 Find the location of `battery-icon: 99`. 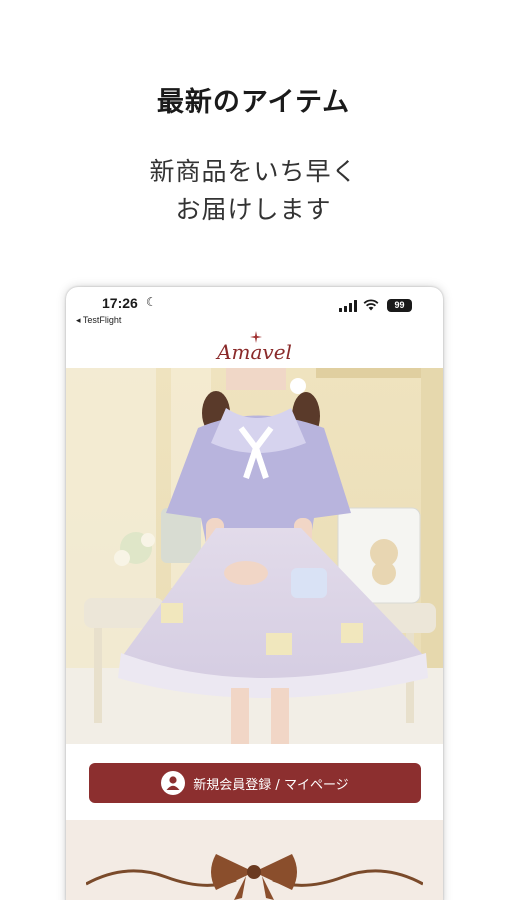

battery-icon: 99 is located at coordinates (399, 305).